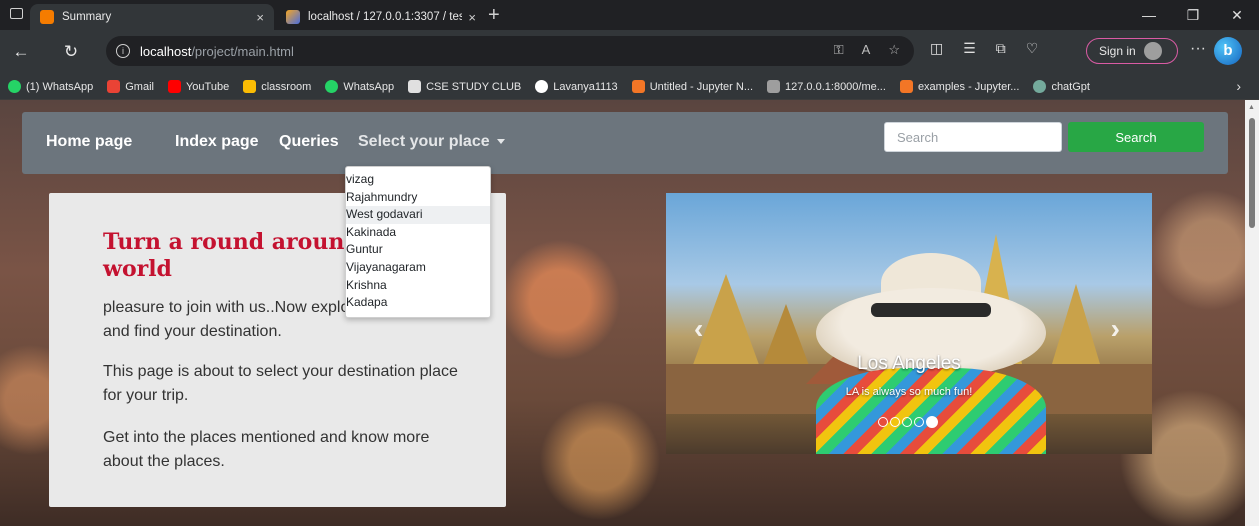  What do you see at coordinates (360, 179) in the screenshot?
I see `dropdown-item-label: vizag` at bounding box center [360, 179].